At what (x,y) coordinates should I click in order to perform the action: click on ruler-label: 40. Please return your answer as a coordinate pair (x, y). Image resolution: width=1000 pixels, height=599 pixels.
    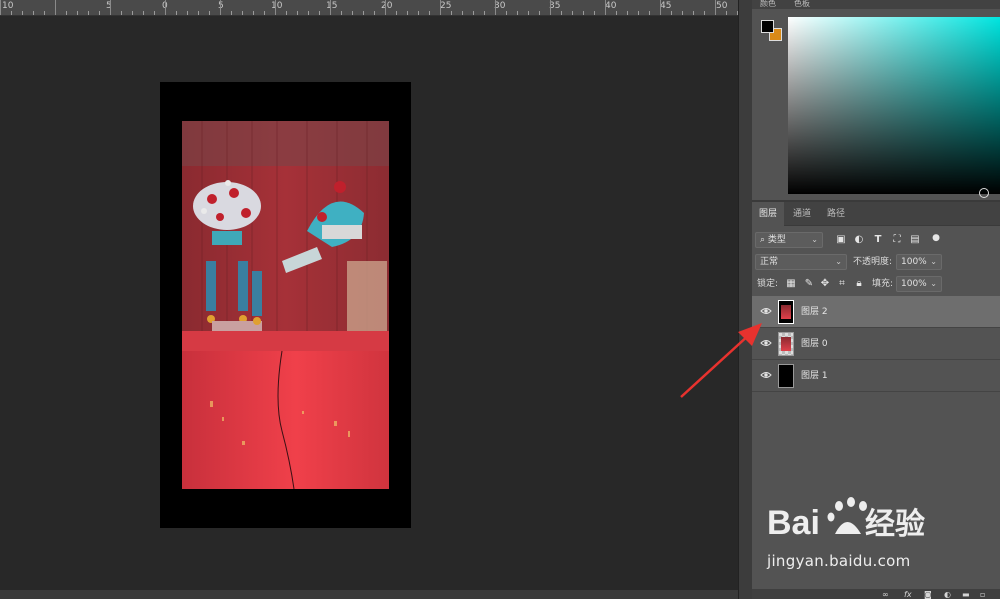
    Looking at the image, I should click on (611, 6).